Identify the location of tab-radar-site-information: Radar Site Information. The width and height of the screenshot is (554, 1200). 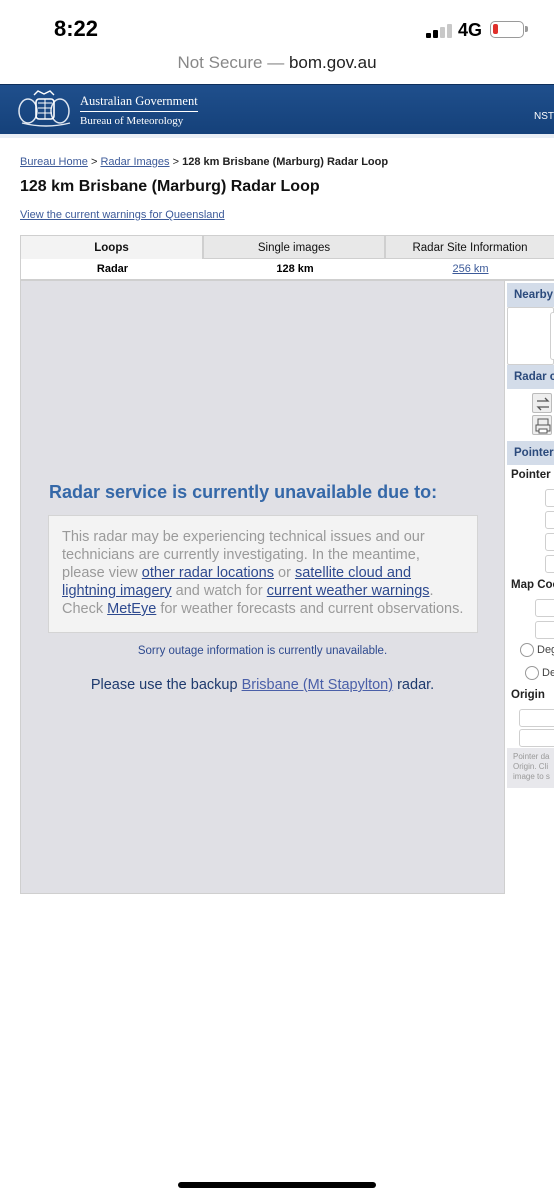
(469, 247).